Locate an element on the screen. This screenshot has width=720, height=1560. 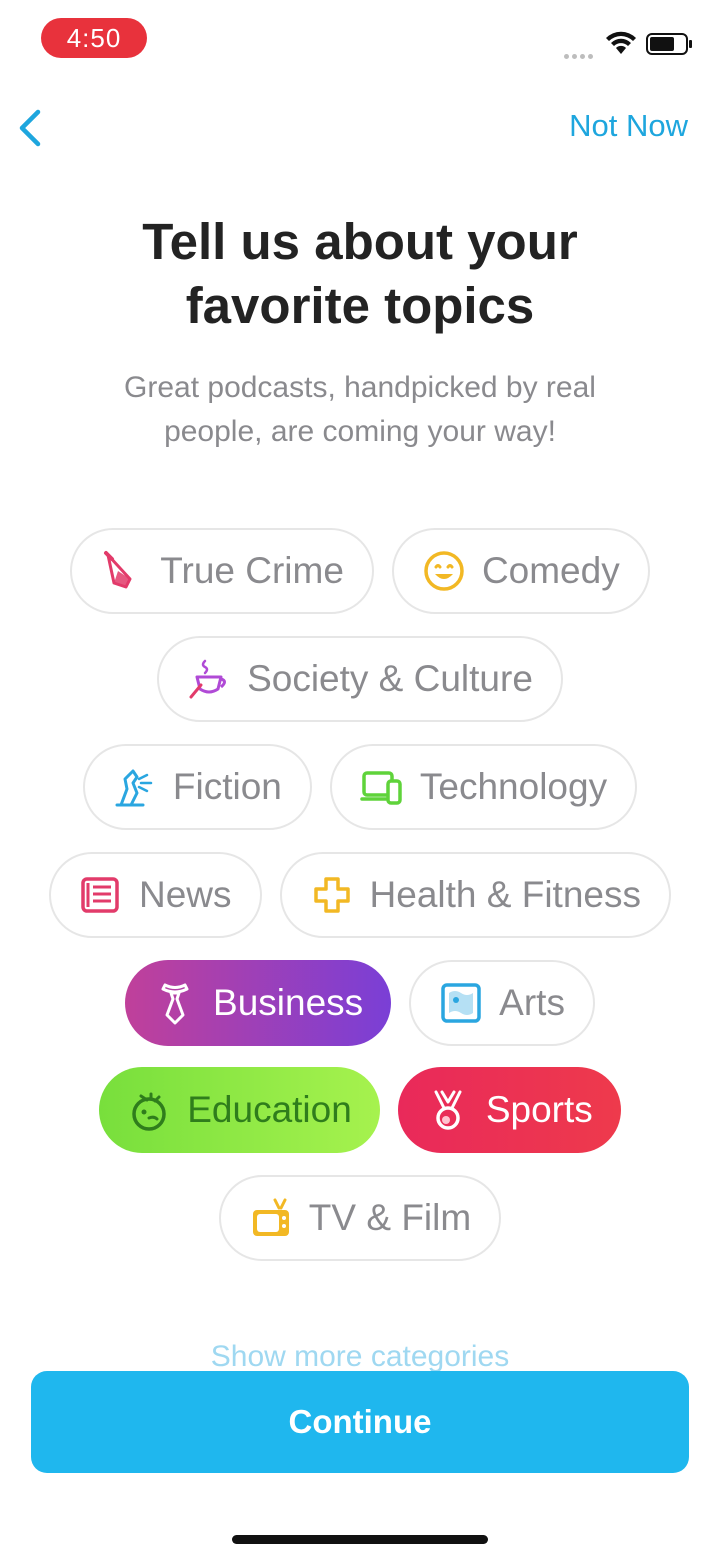
topic-chip-fiction: Fiction is located at coordinates (197, 787).